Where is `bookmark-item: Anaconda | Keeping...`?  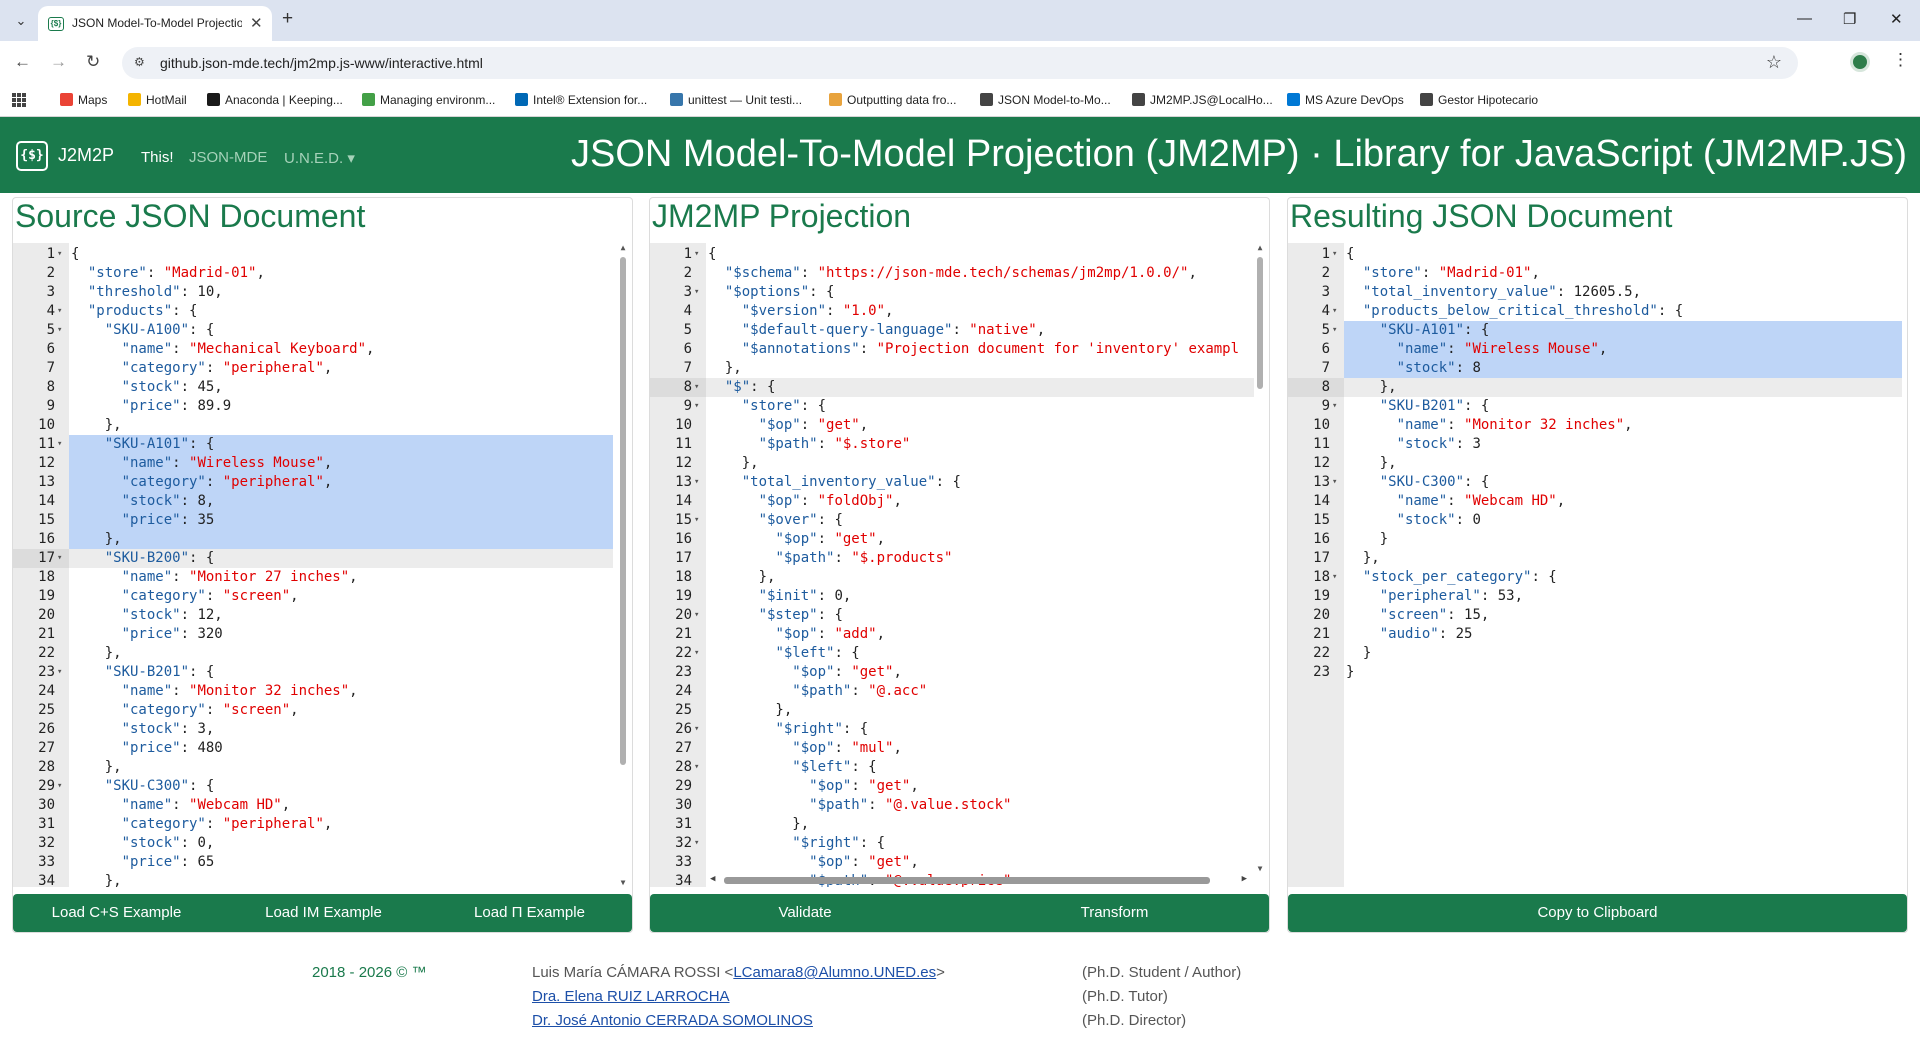
bookmark-item: Anaconda | Keeping... is located at coordinates (275, 100).